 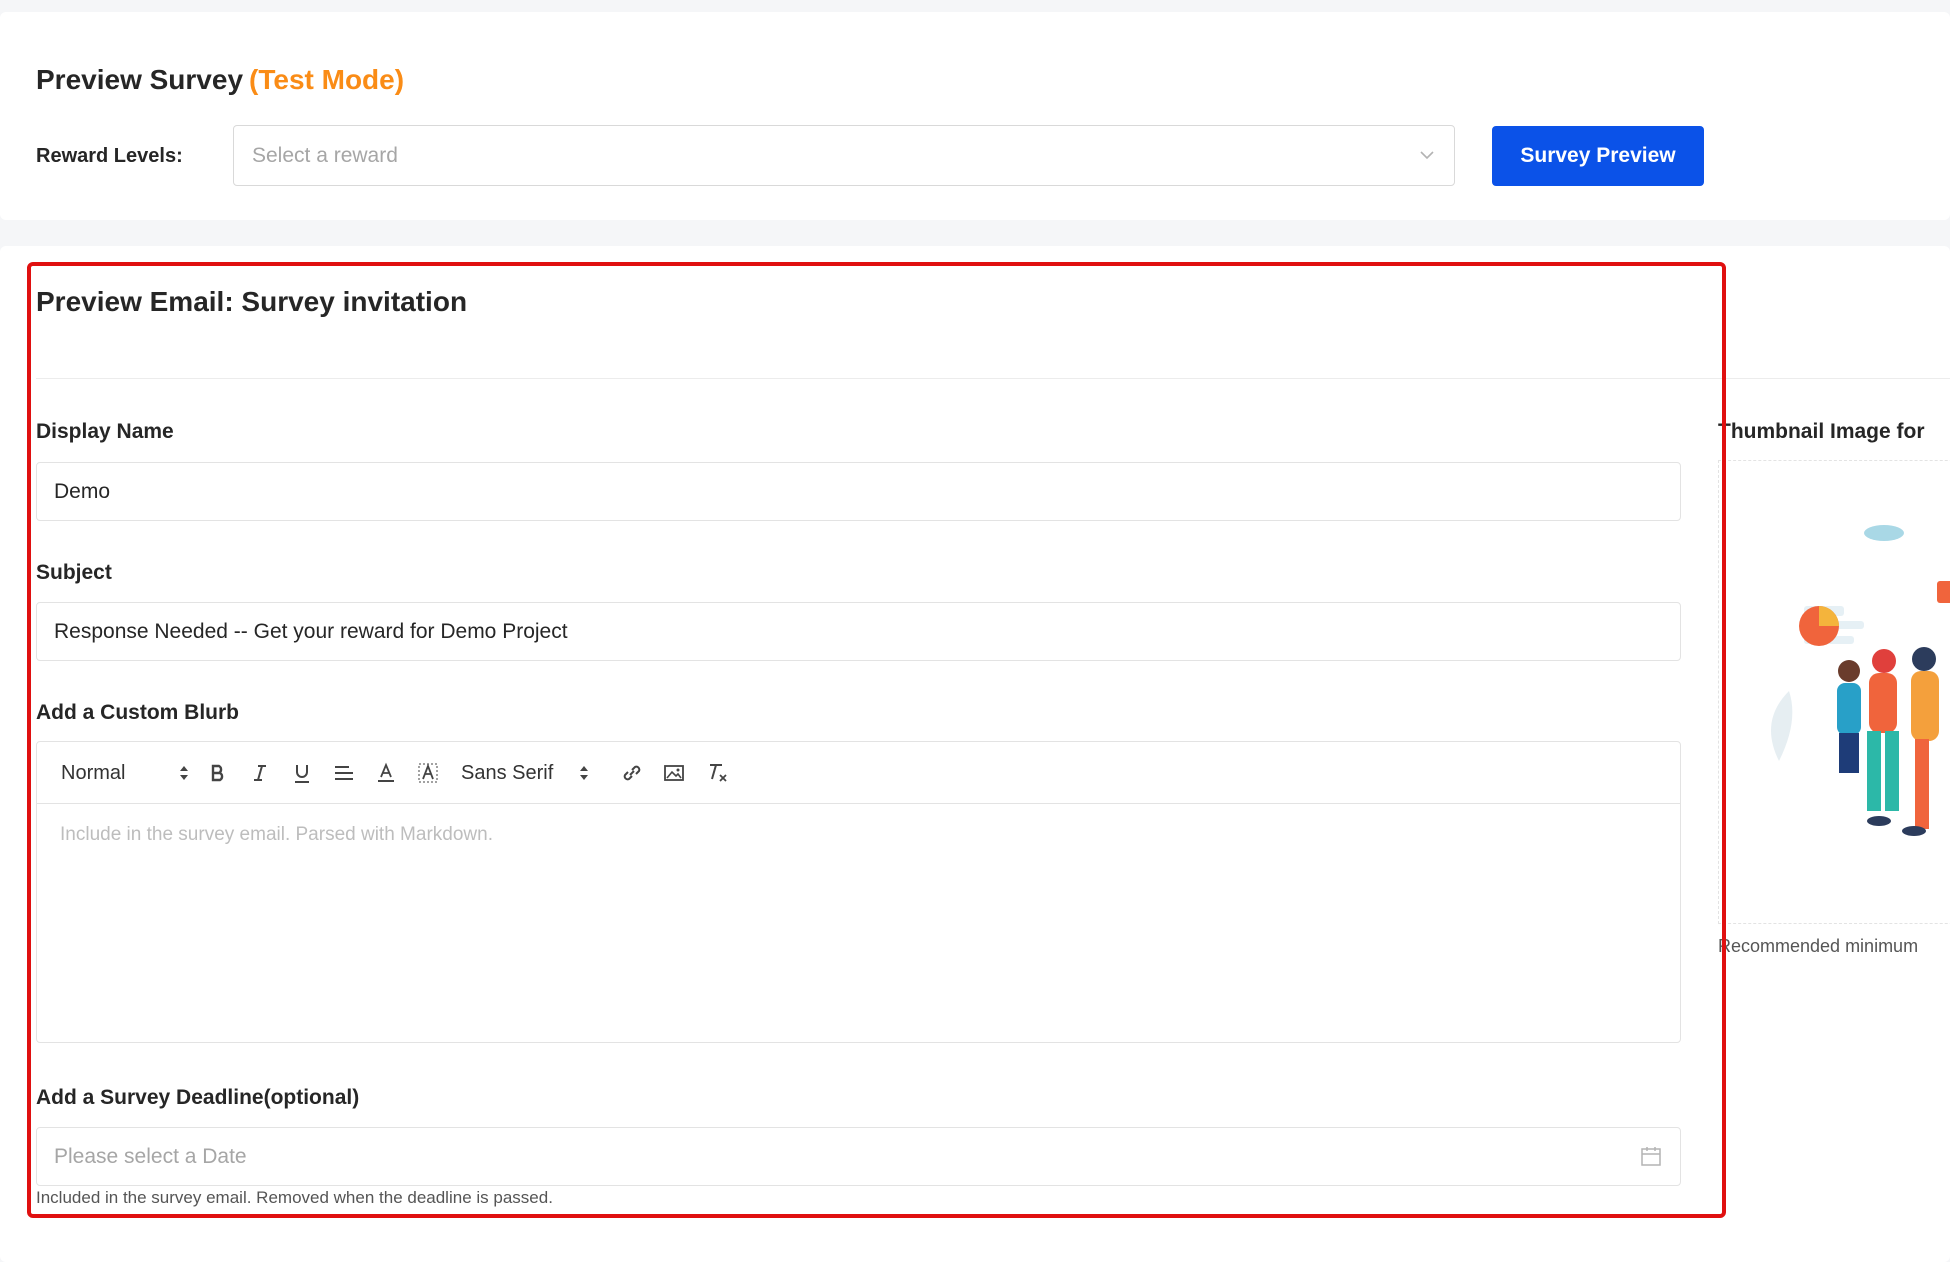 What do you see at coordinates (858, 1156) in the screenshot?
I see `deadline-date-picker: Please select a Date` at bounding box center [858, 1156].